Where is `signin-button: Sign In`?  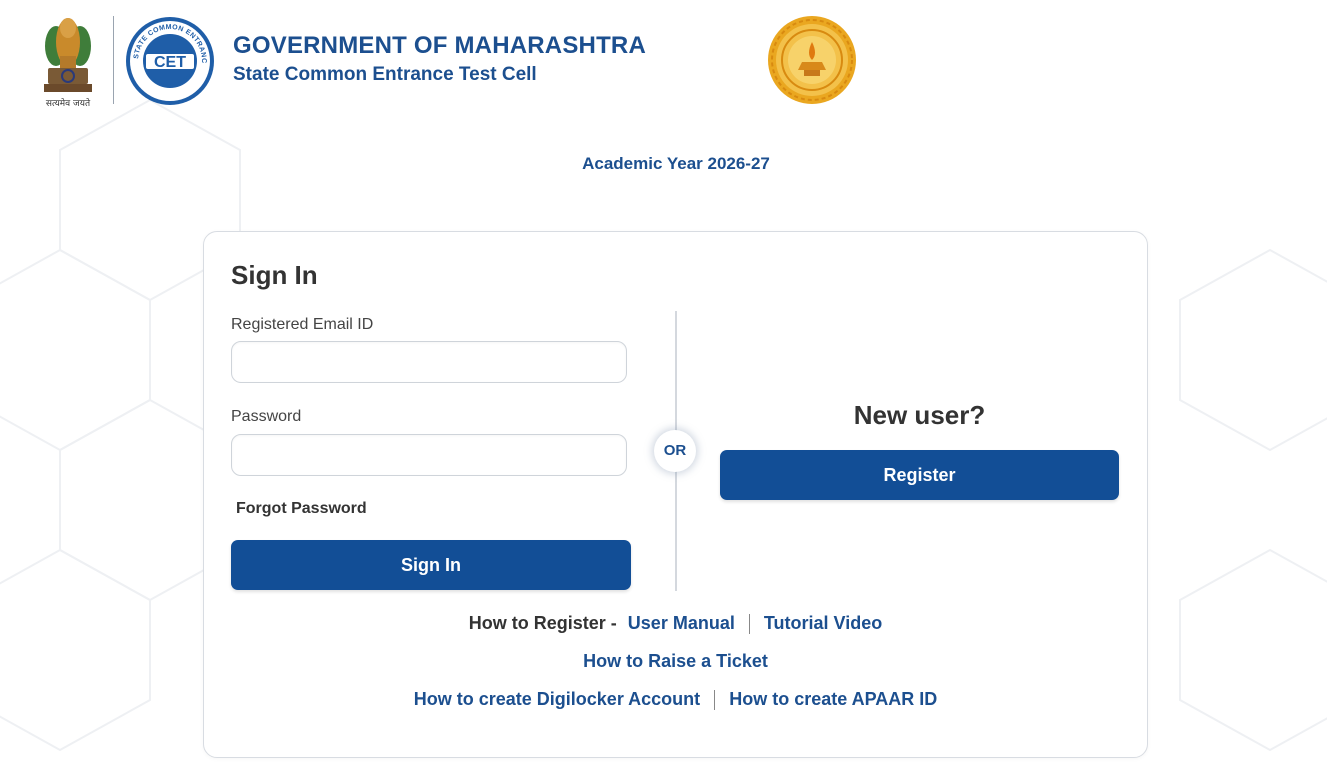 signin-button: Sign In is located at coordinates (431, 565).